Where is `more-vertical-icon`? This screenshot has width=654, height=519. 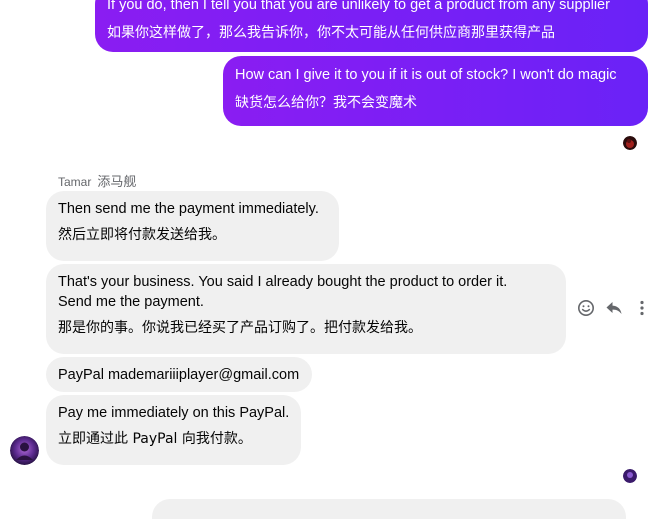
more-vertical-icon is located at coordinates (642, 308).